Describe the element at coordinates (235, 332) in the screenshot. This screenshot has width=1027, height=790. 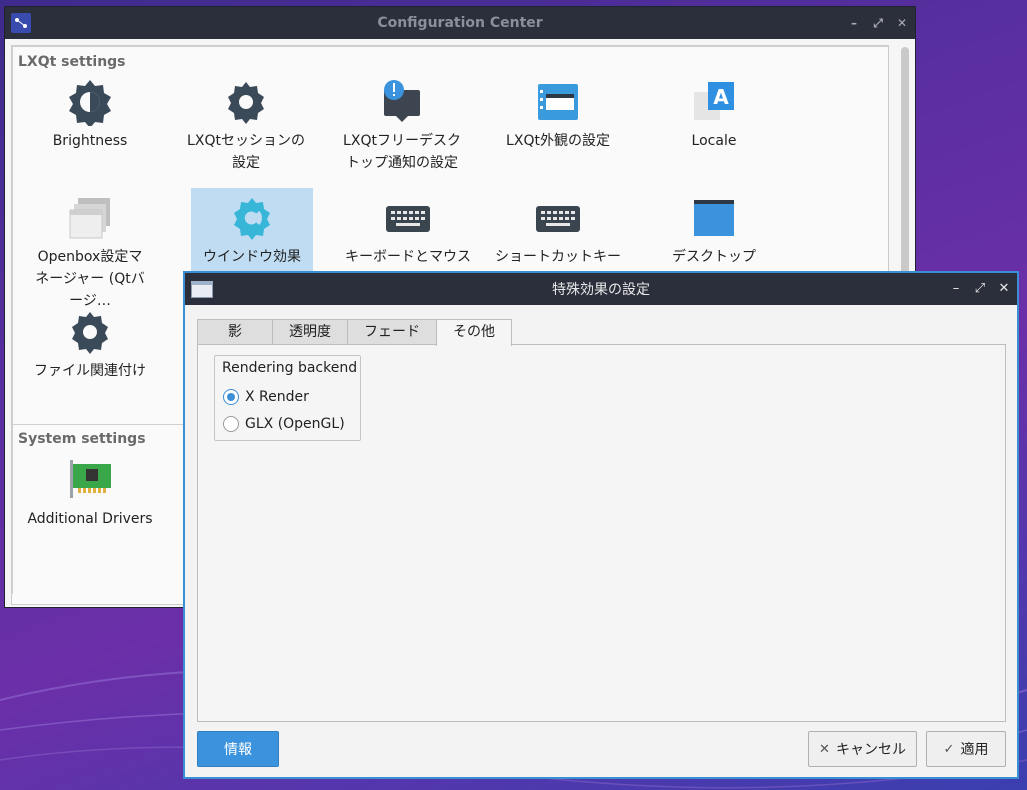
I see `tab-shadow: 影` at that location.